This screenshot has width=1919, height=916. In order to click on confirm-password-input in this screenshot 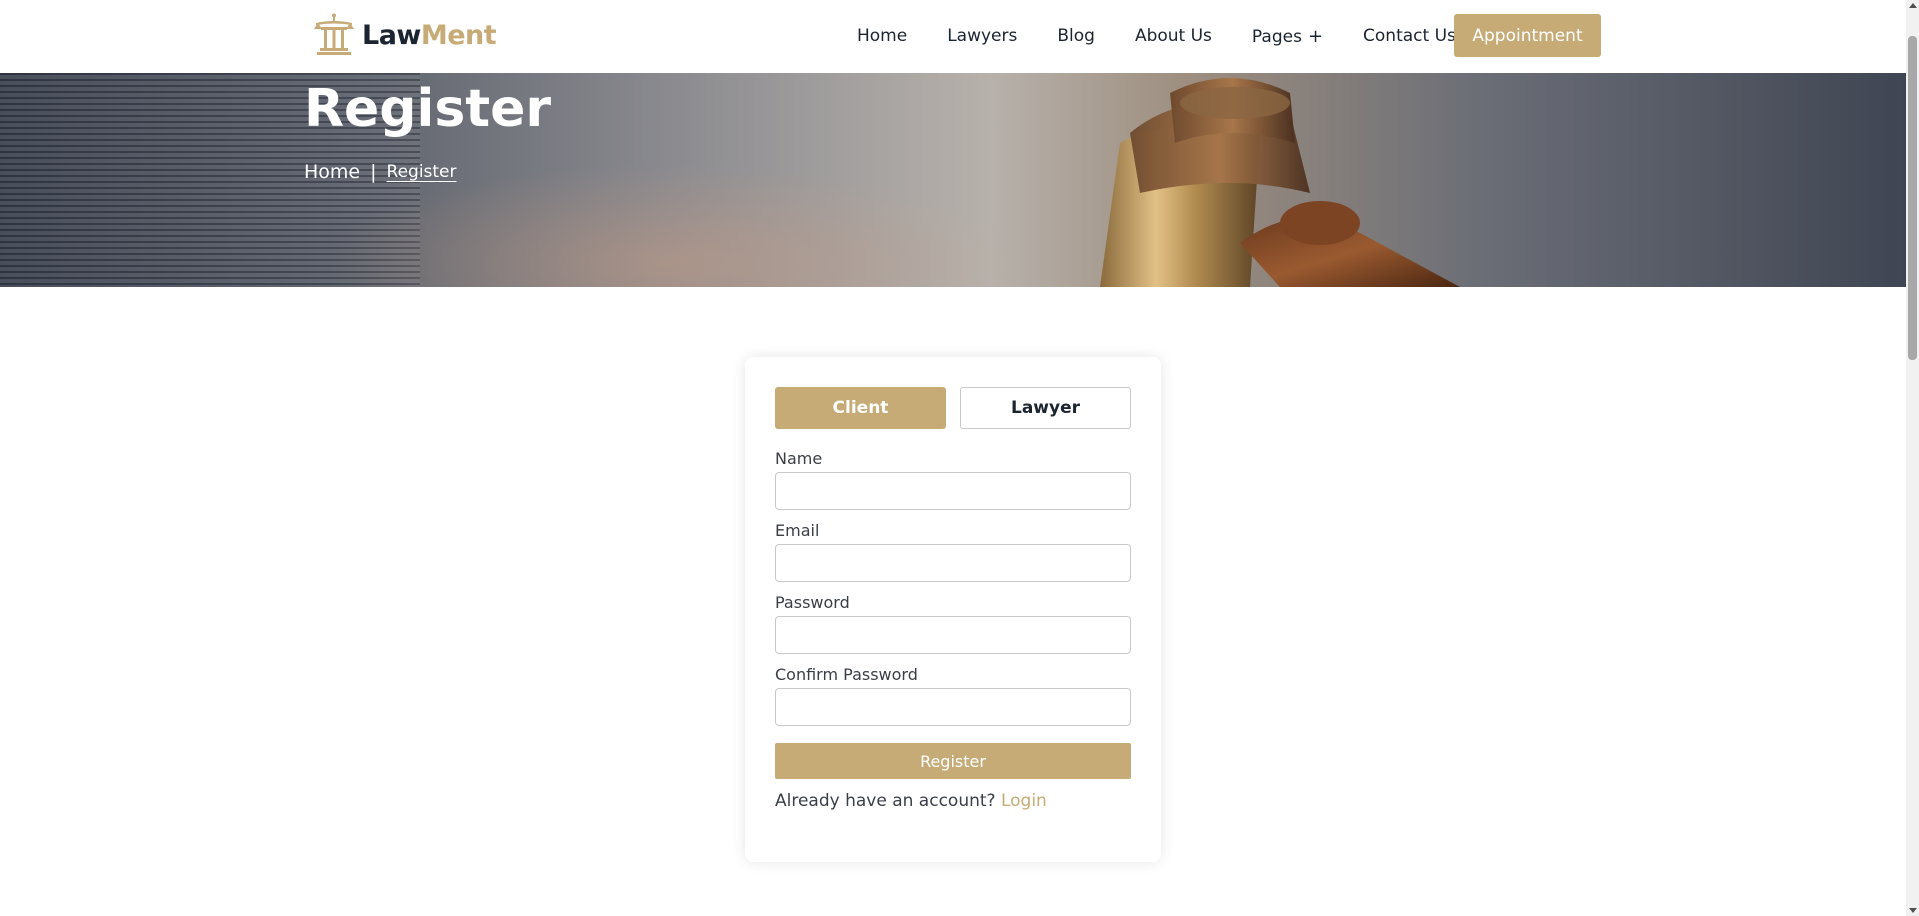, I will do `click(953, 707)`.